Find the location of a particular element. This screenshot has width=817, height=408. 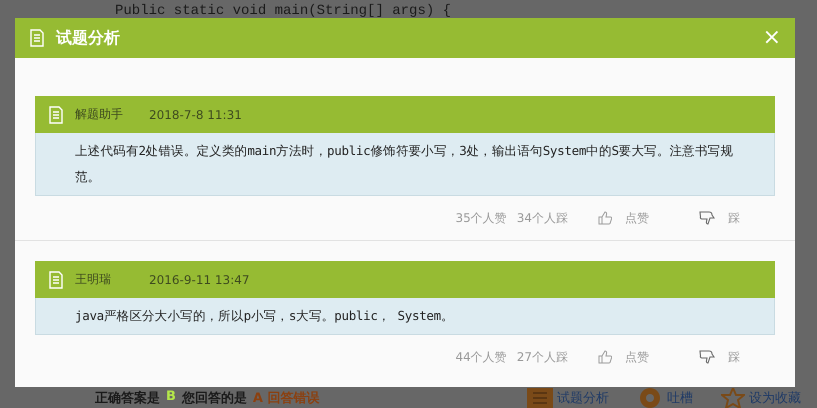

dislike-count: 34个人踩 is located at coordinates (542, 218).